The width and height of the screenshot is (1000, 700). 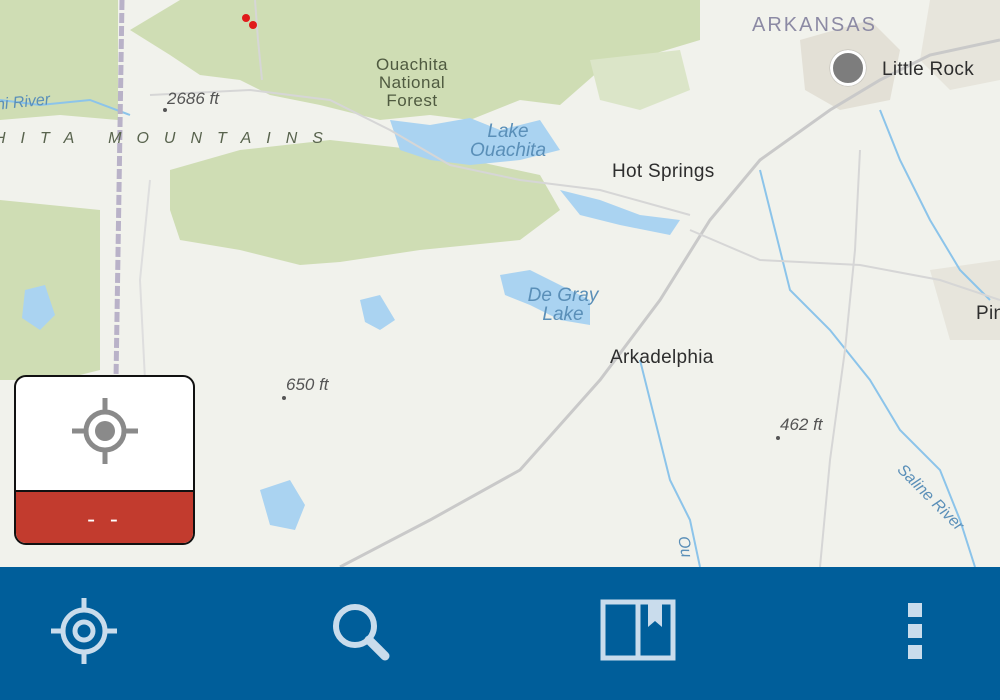 What do you see at coordinates (801, 424) in the screenshot?
I see `elevation-label: 462 ft` at bounding box center [801, 424].